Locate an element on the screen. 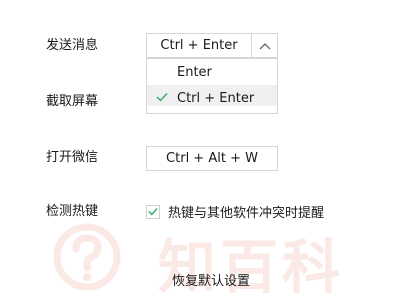 The image size is (400, 304). option-label: Ctrl + Enter is located at coordinates (216, 98).